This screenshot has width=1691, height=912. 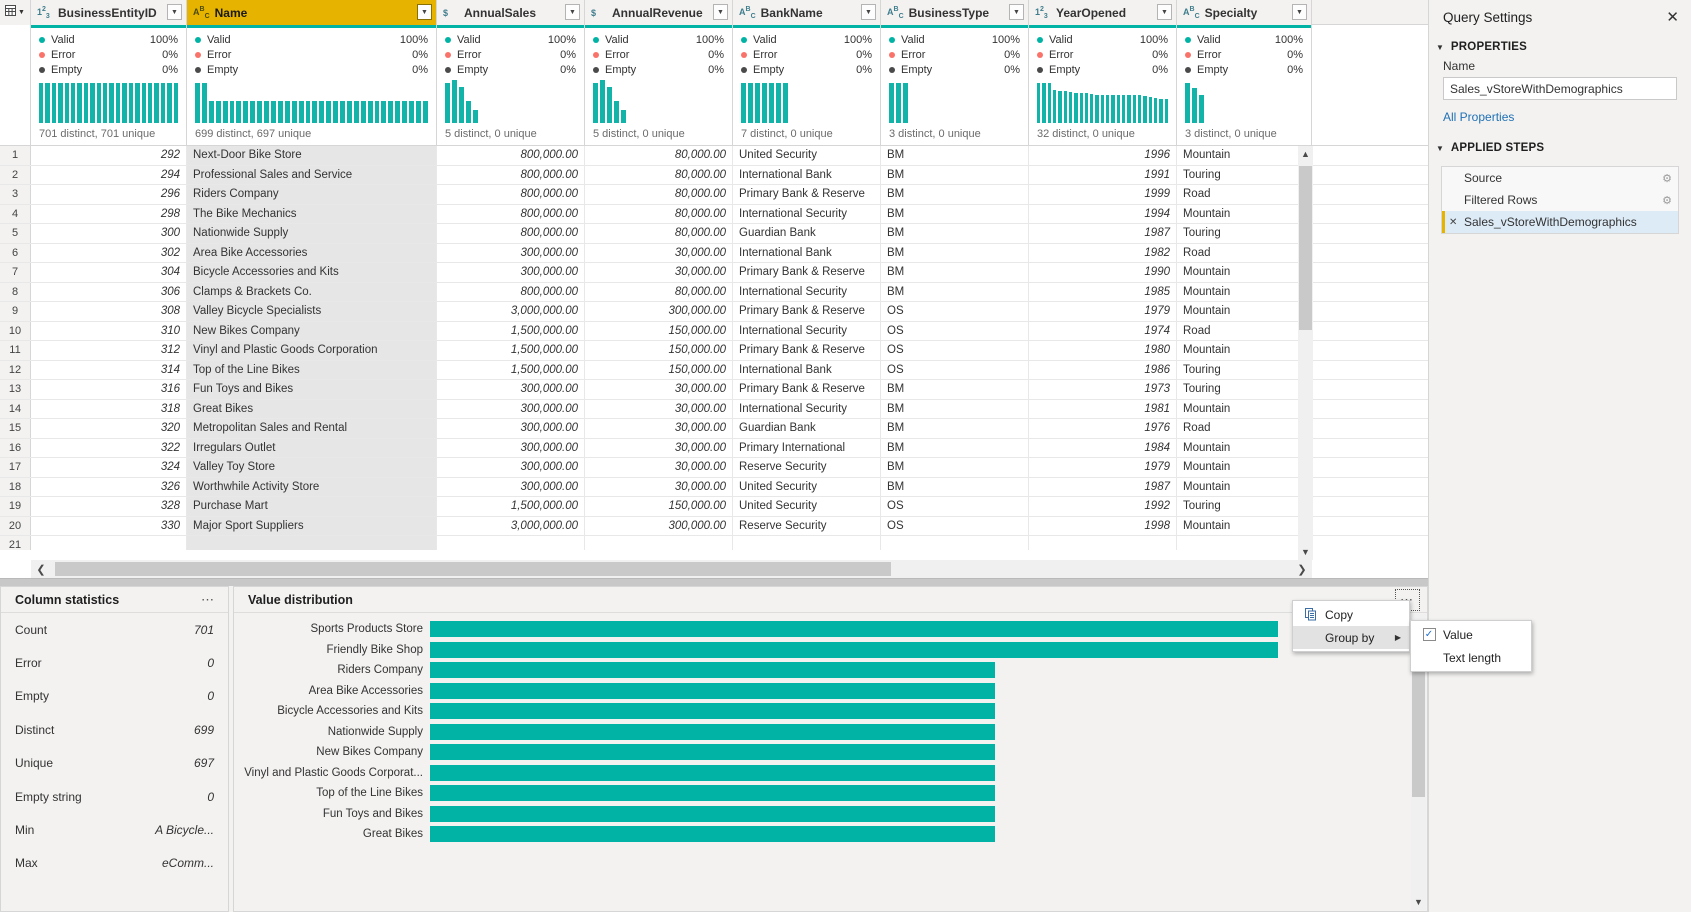 What do you see at coordinates (1103, 408) in the screenshot?
I see `cell-yearopened: 1981` at bounding box center [1103, 408].